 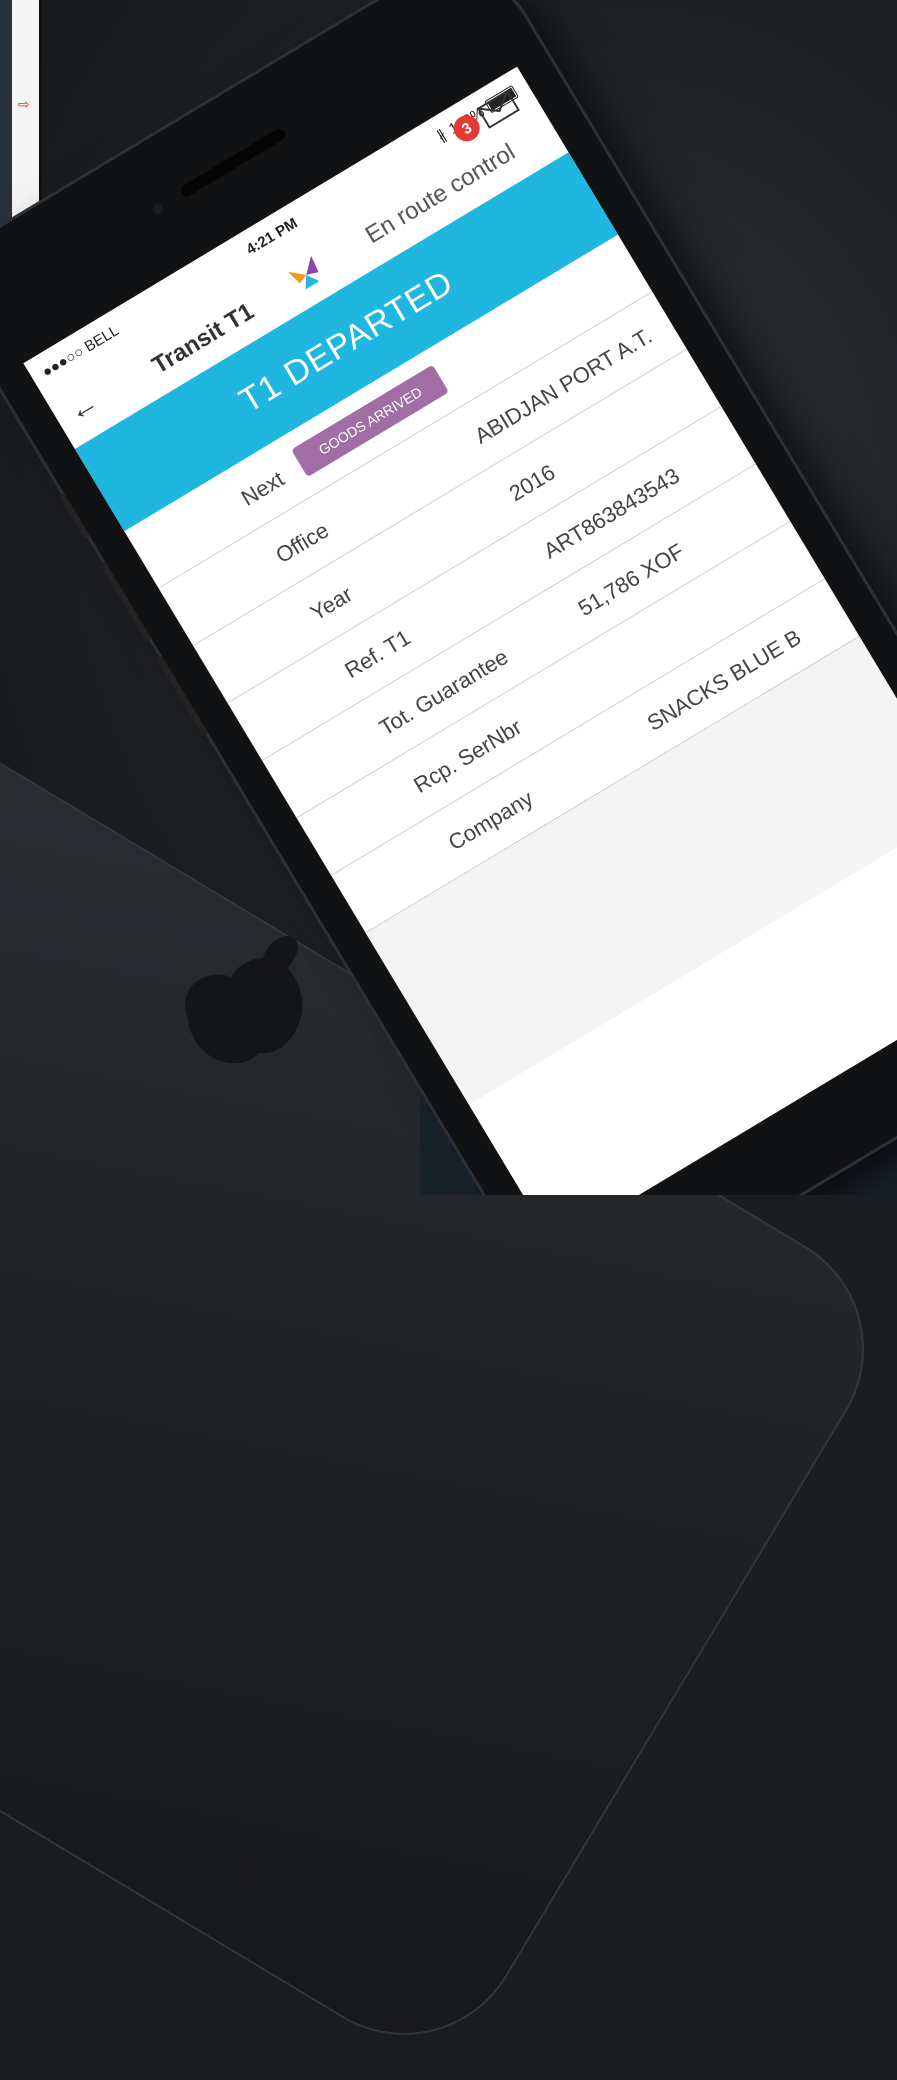 I want to click on field-value: 2016, so click(x=532, y=483).